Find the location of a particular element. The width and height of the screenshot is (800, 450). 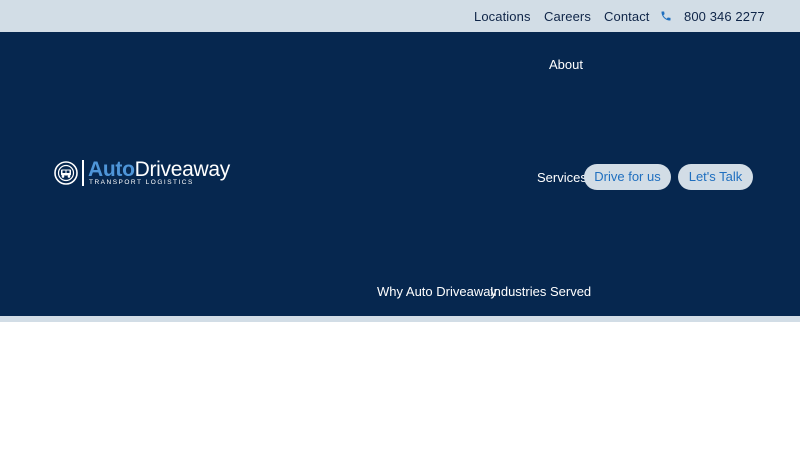

careers-link: Careers is located at coordinates (567, 16).